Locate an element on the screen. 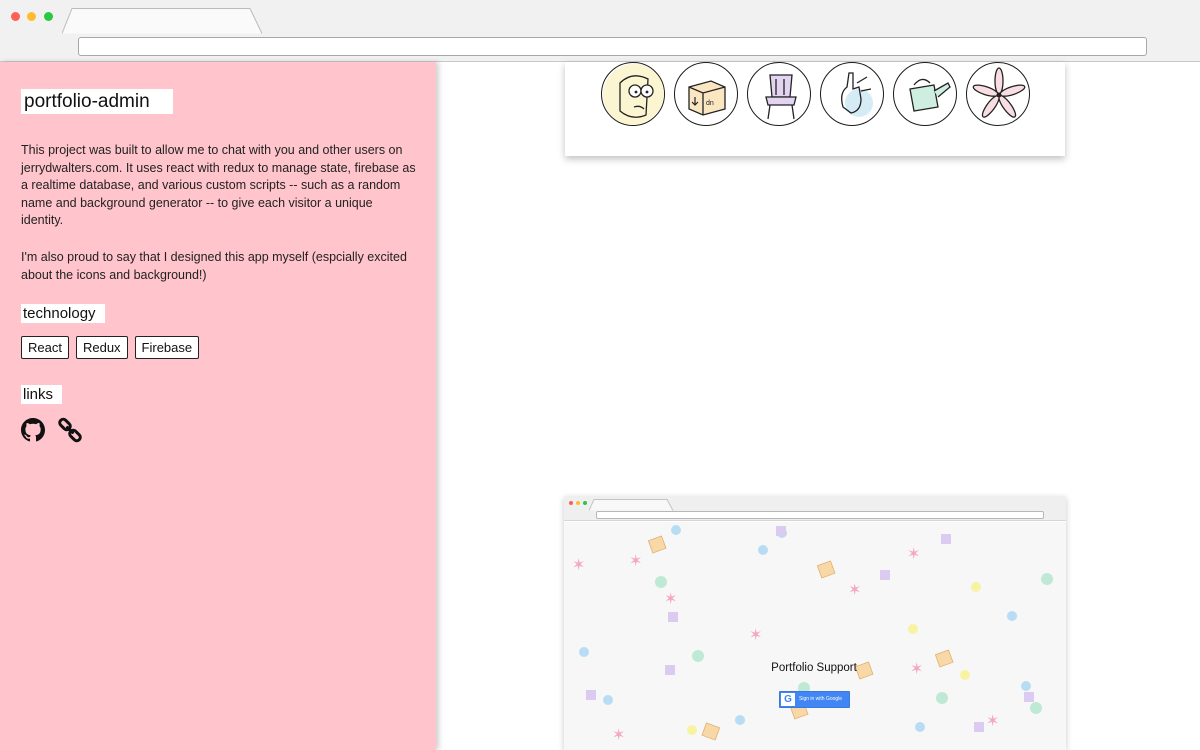  tag-firebase: Firebase is located at coordinates (167, 347).